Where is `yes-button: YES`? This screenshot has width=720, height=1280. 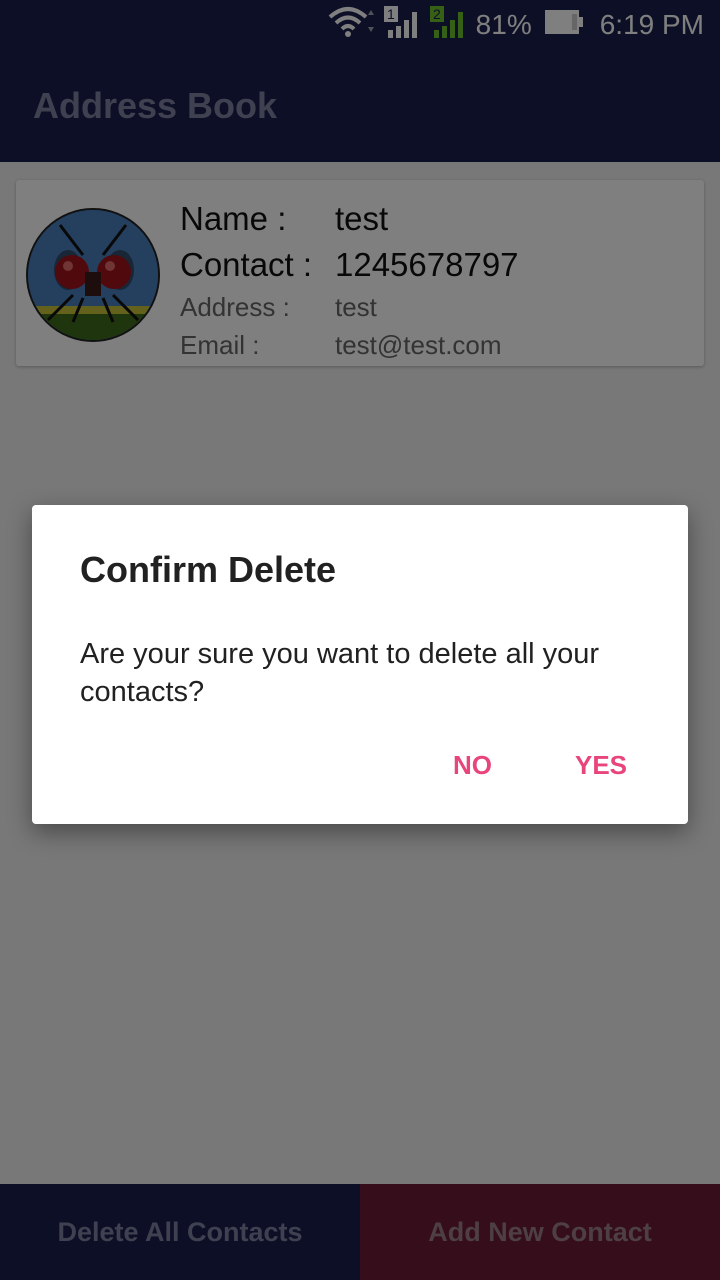
yes-button: YES is located at coordinates (601, 765).